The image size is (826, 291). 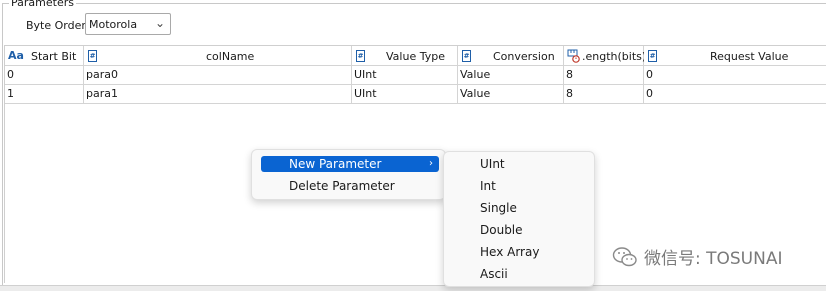 I want to click on header-length: .ength(bits), so click(x=605, y=56).